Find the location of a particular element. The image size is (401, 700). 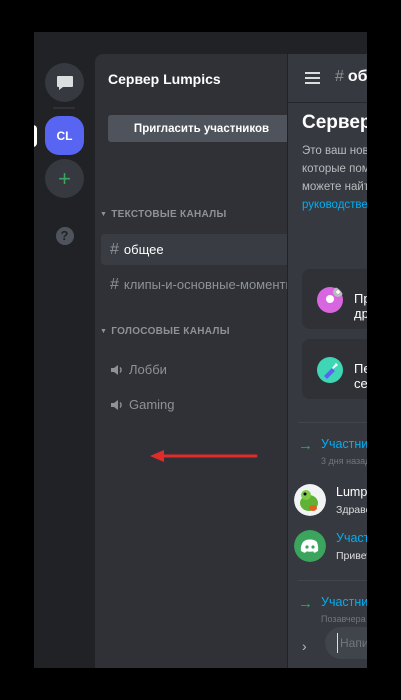

chevron-right-icon: › is located at coordinates (304, 646).